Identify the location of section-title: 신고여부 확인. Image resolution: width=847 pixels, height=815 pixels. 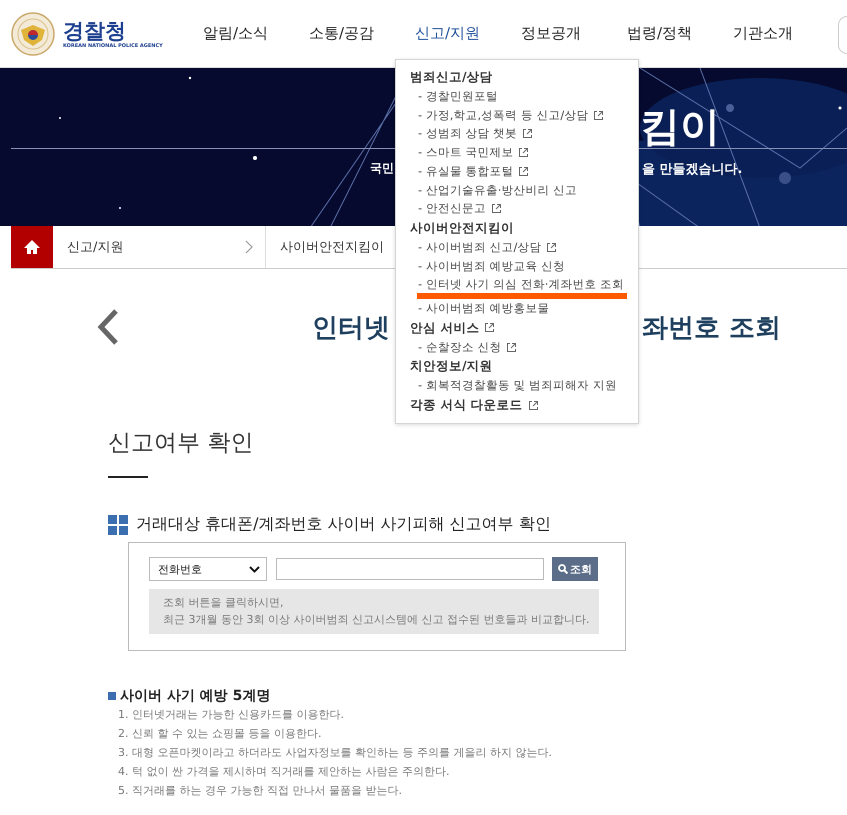
(181, 443).